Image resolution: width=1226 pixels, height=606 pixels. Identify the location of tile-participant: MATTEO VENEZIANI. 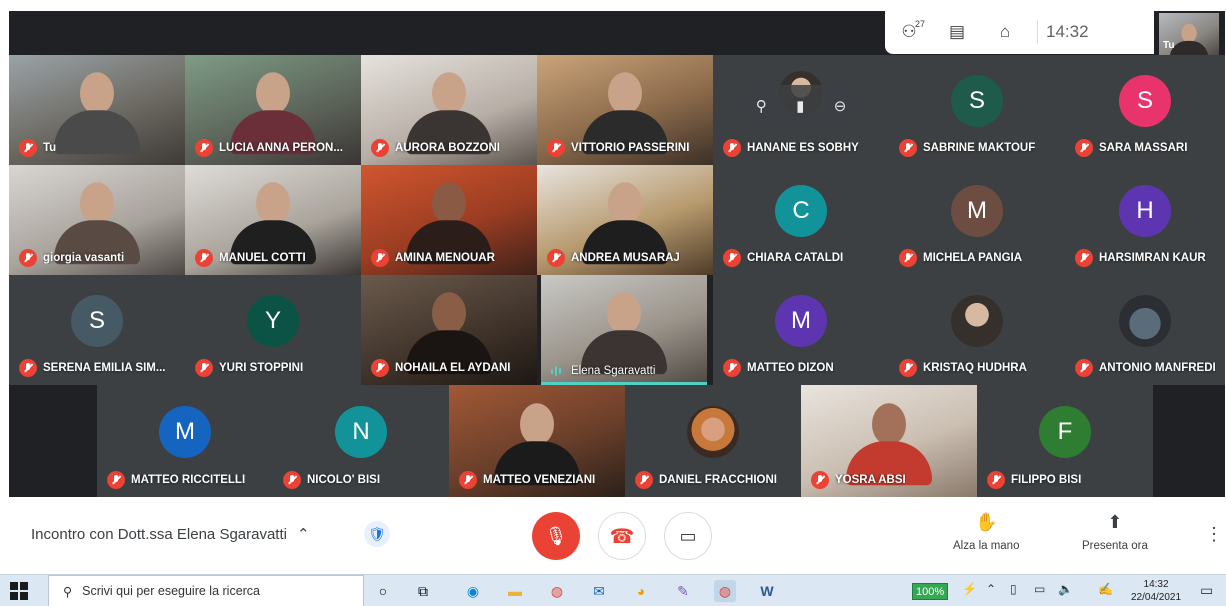
(537, 441).